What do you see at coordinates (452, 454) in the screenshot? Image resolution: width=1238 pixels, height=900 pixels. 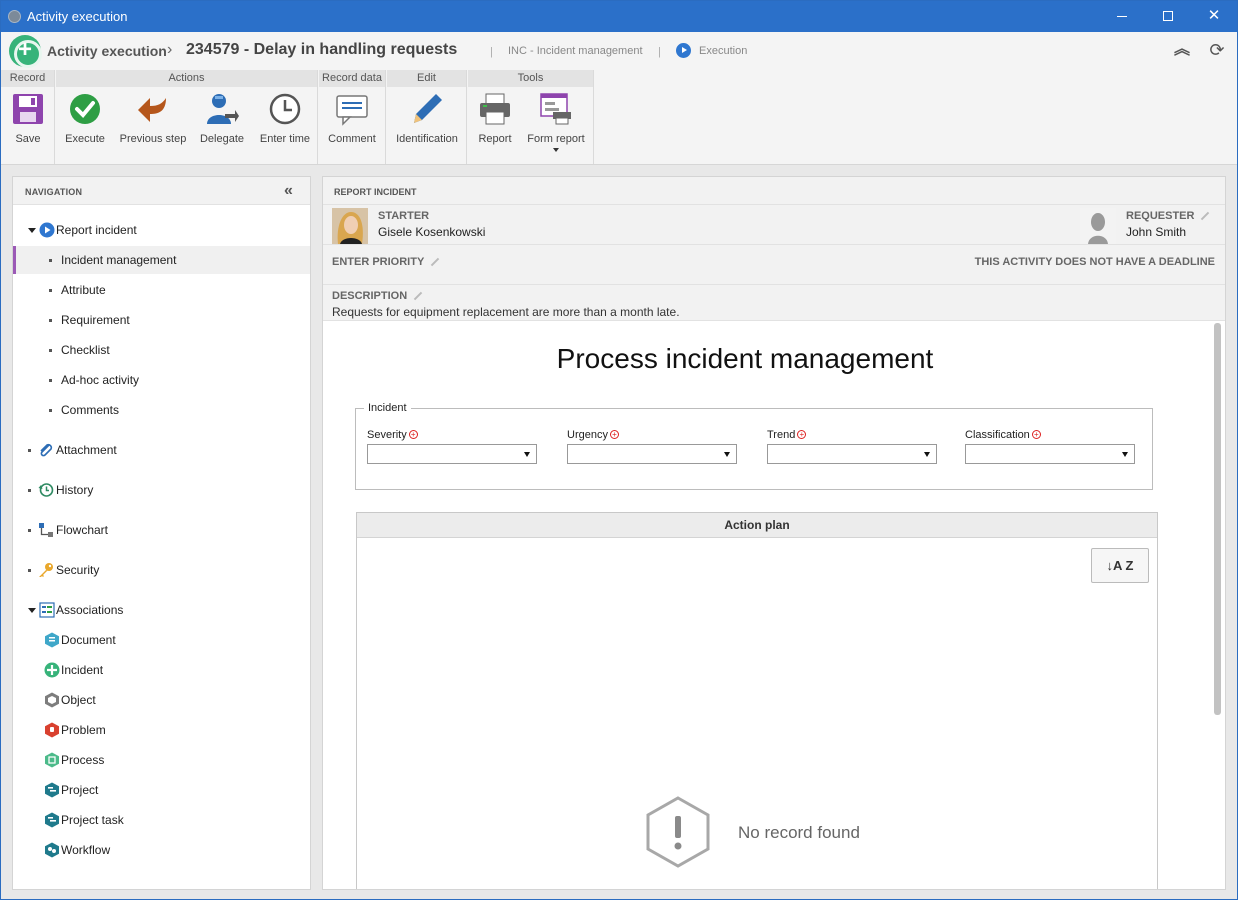 I see `severity-select` at bounding box center [452, 454].